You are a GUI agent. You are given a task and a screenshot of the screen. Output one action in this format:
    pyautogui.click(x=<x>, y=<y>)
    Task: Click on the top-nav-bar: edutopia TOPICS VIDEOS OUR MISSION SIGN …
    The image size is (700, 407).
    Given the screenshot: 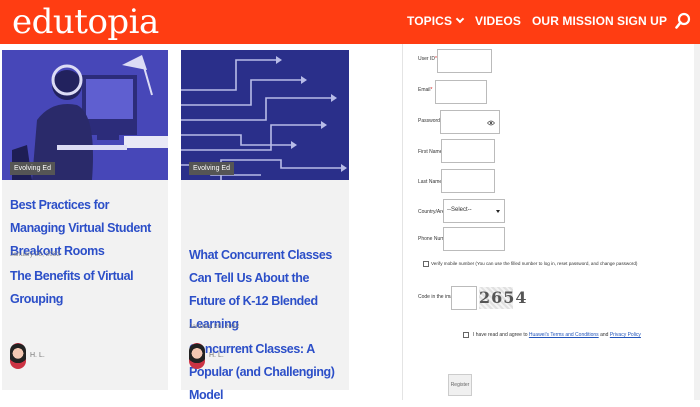 What is the action you would take?
    pyautogui.click(x=350, y=22)
    